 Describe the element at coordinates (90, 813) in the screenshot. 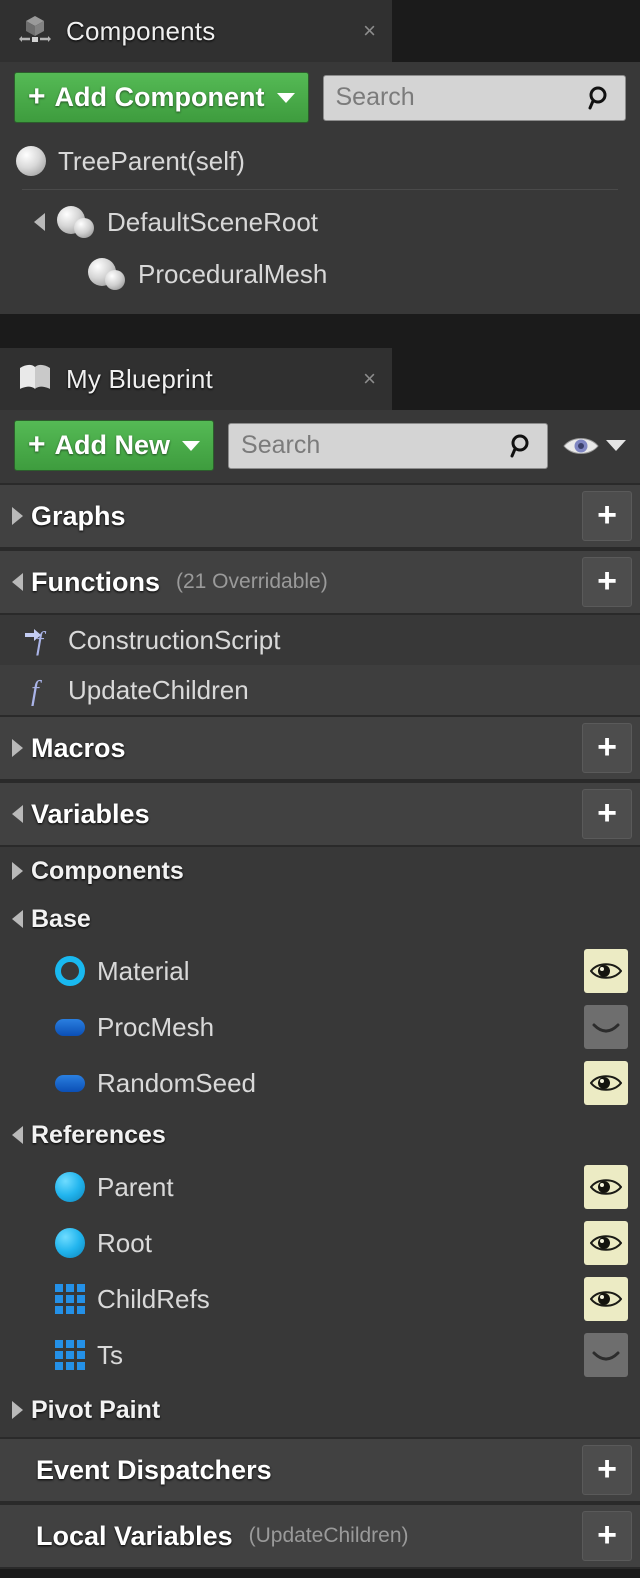

I see `section-variables-label: Variables` at that location.